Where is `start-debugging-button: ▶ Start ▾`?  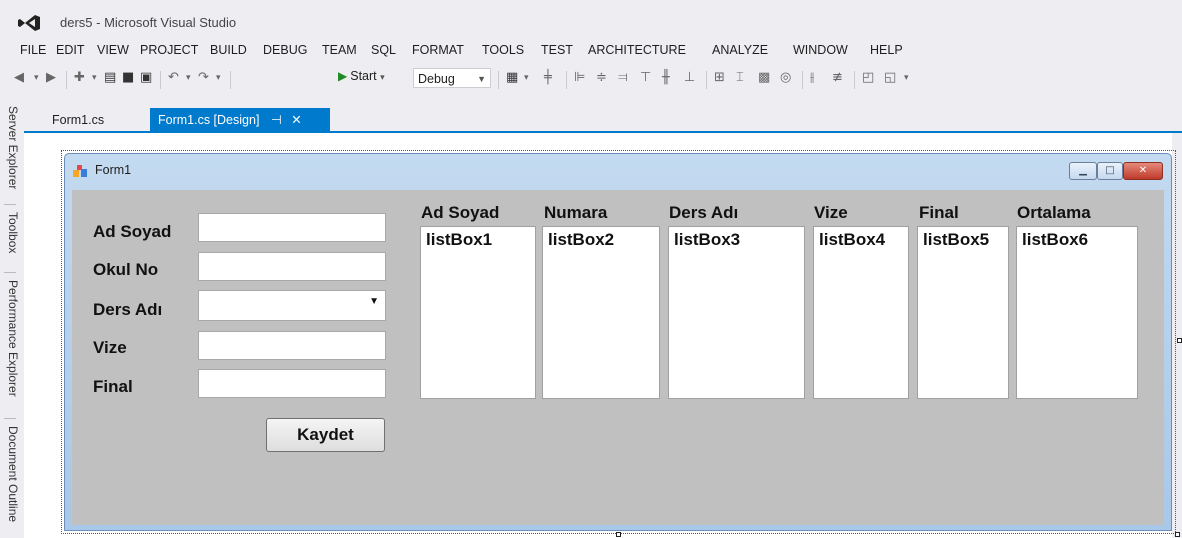 start-debugging-button: ▶ Start ▾ is located at coordinates (361, 76).